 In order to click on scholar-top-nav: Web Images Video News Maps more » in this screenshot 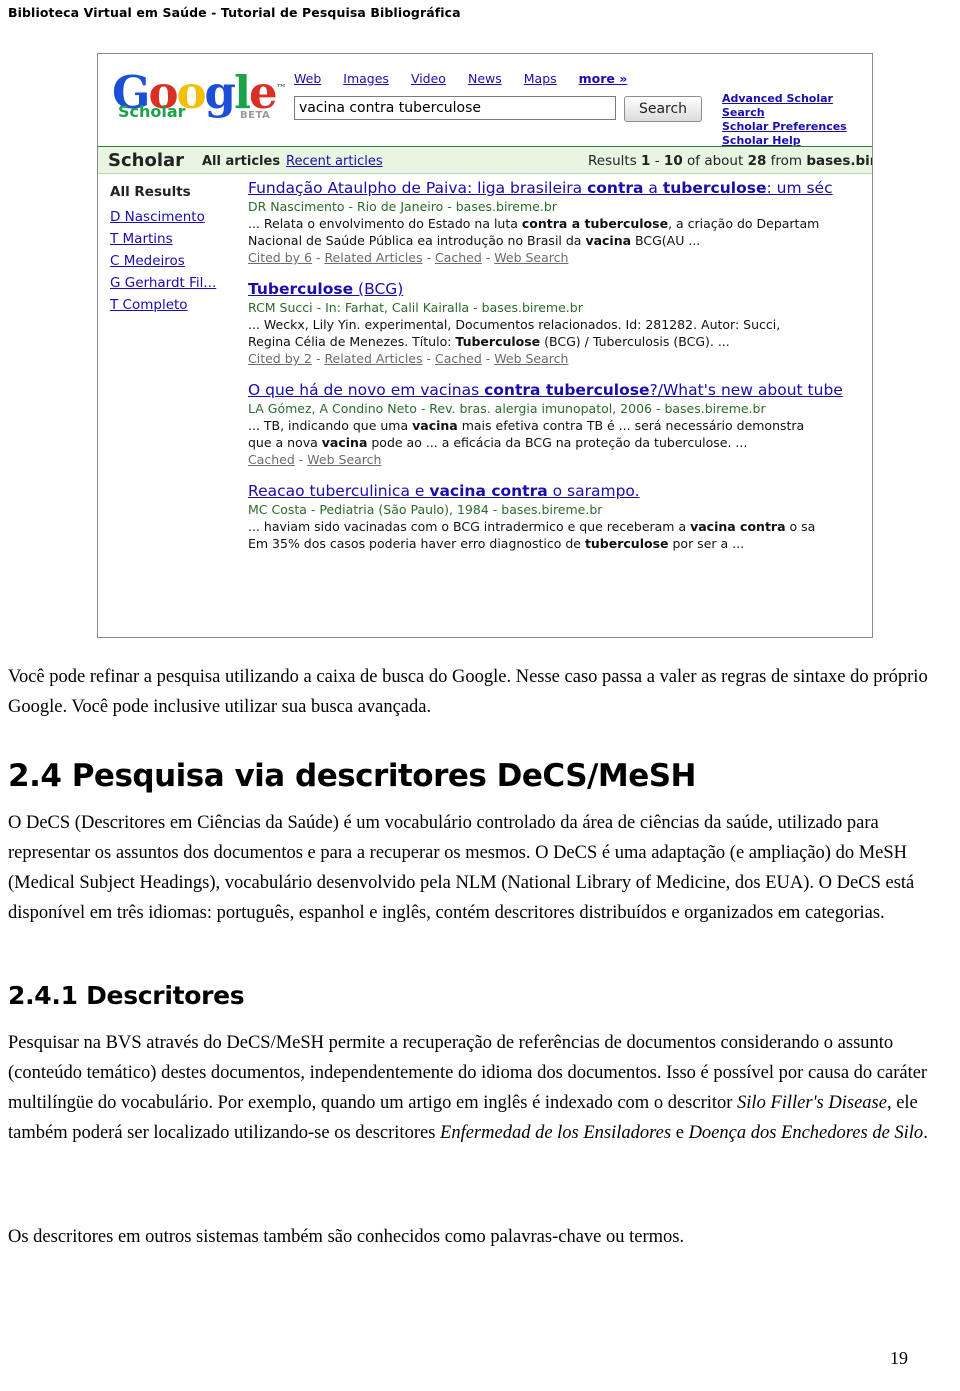, I will do `click(471, 78)`.